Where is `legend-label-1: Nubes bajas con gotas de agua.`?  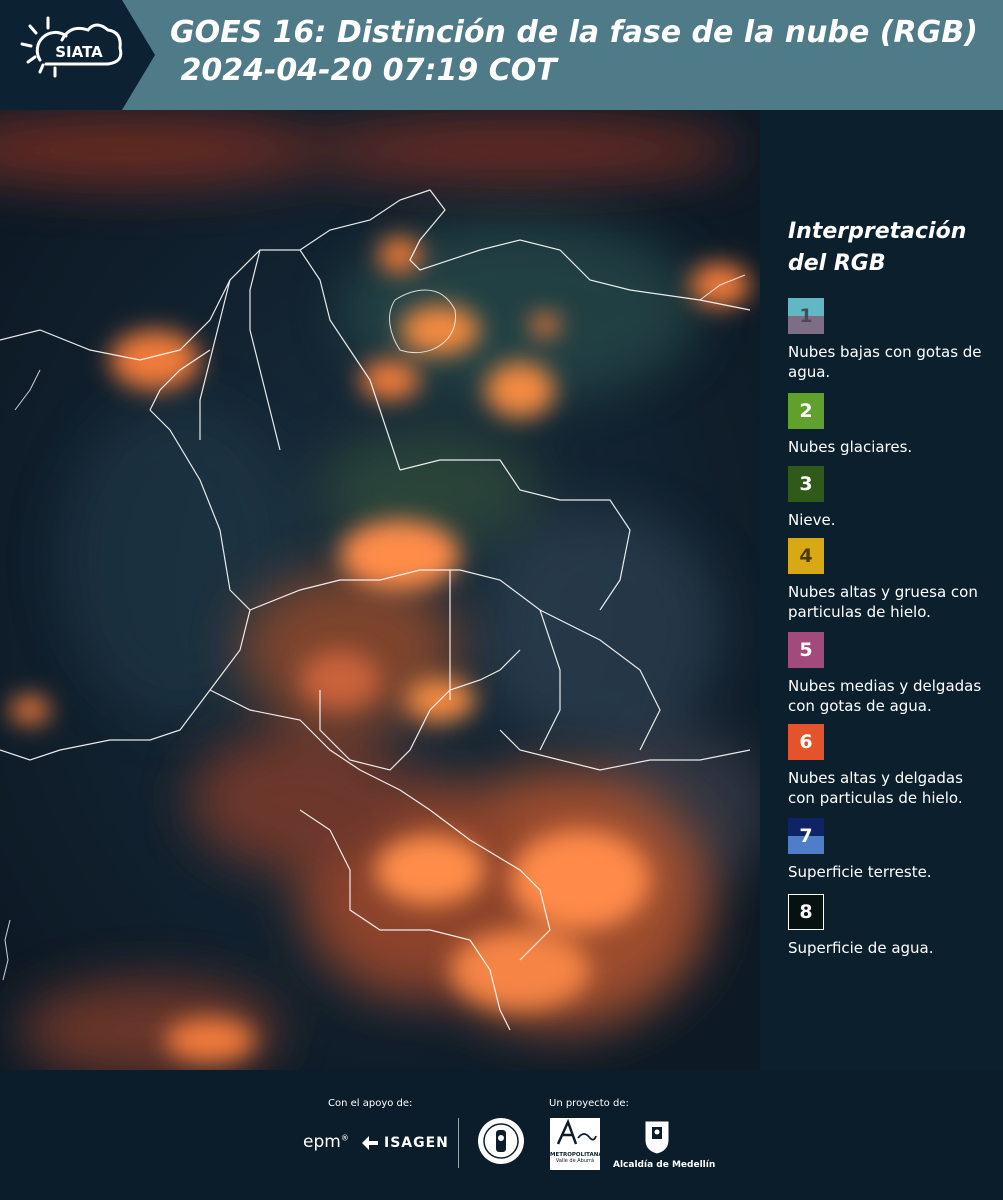 legend-label-1: Nubes bajas con gotas de agua. is located at coordinates (885, 362).